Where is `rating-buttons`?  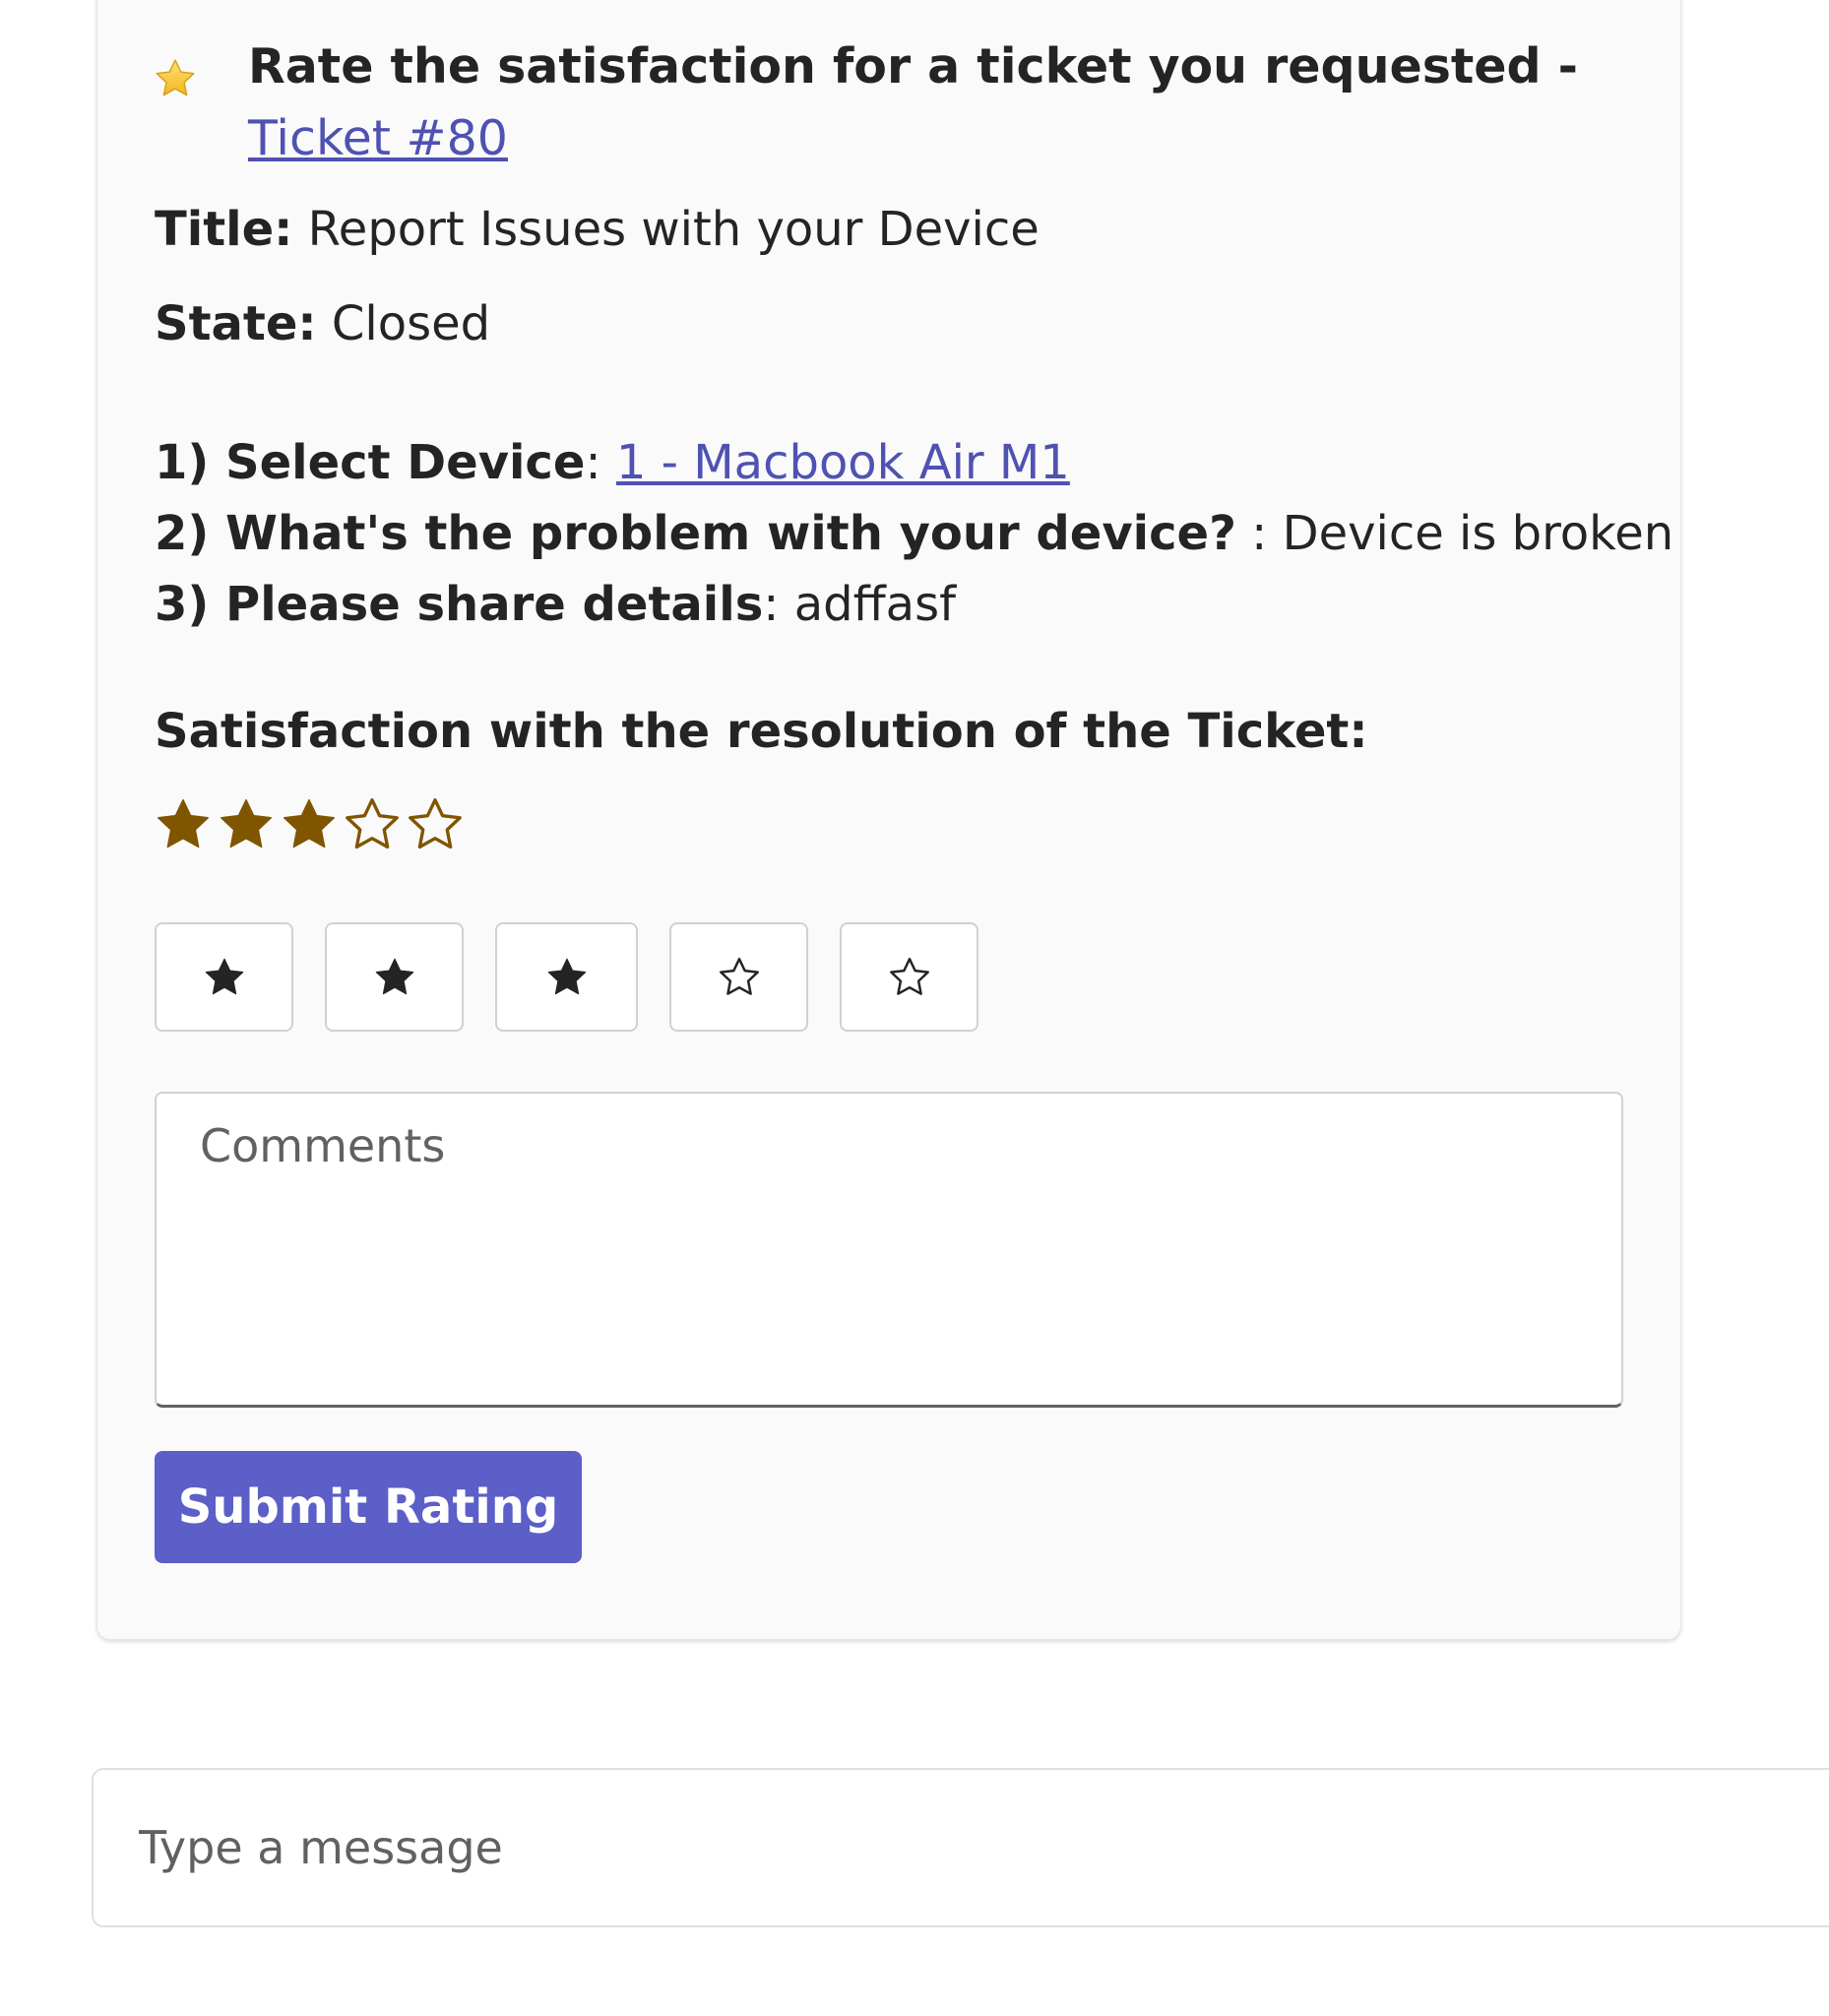
rating-buttons is located at coordinates (582, 977).